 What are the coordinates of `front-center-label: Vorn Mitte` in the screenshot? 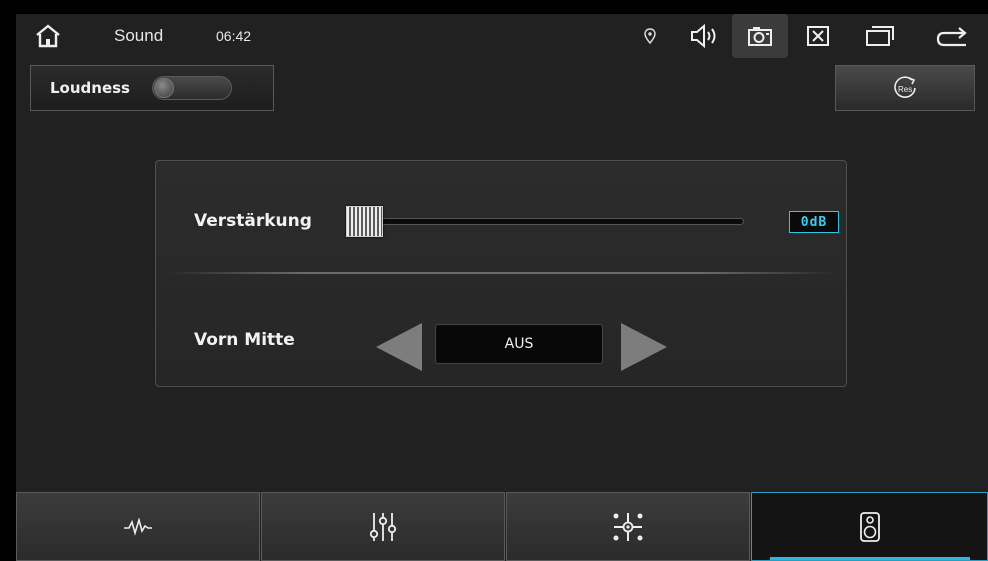 It's located at (244, 340).